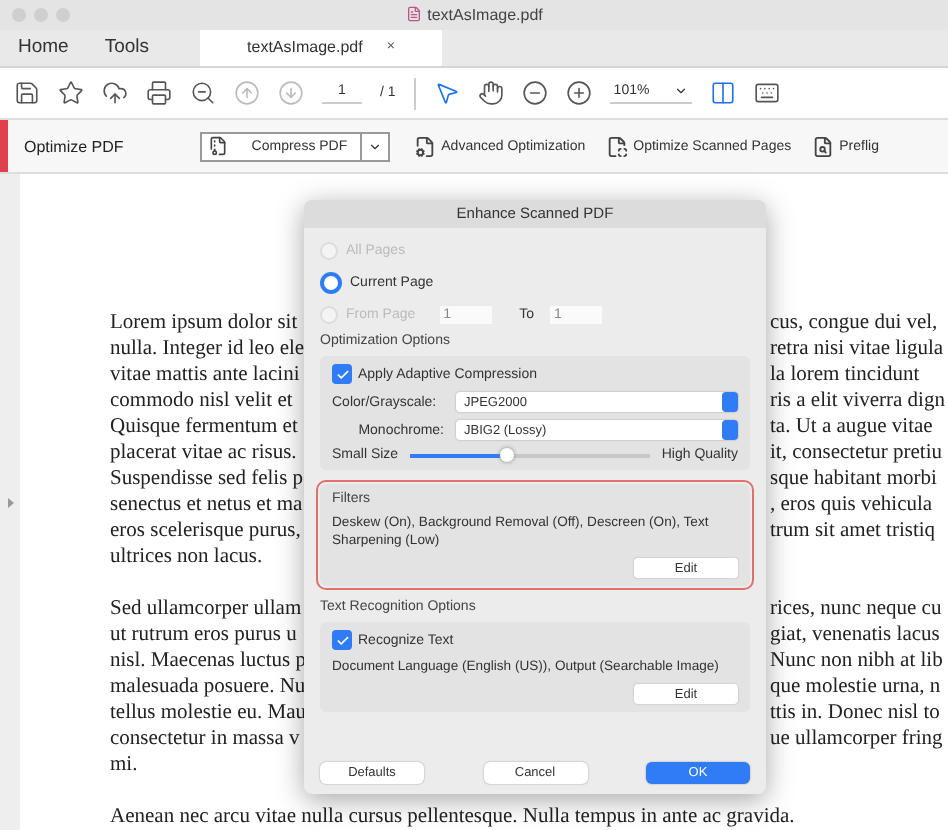 This screenshot has width=948, height=830. I want to click on text-line: commodo nisl velit et, so click(202, 401).